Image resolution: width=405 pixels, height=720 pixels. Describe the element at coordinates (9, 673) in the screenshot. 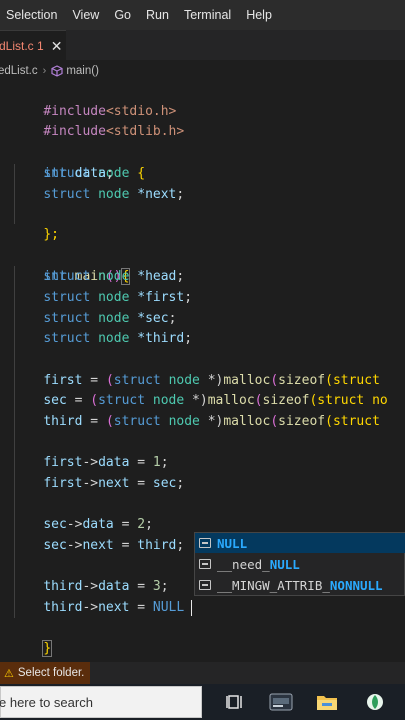

I see `warning-icon: ⚠` at that location.